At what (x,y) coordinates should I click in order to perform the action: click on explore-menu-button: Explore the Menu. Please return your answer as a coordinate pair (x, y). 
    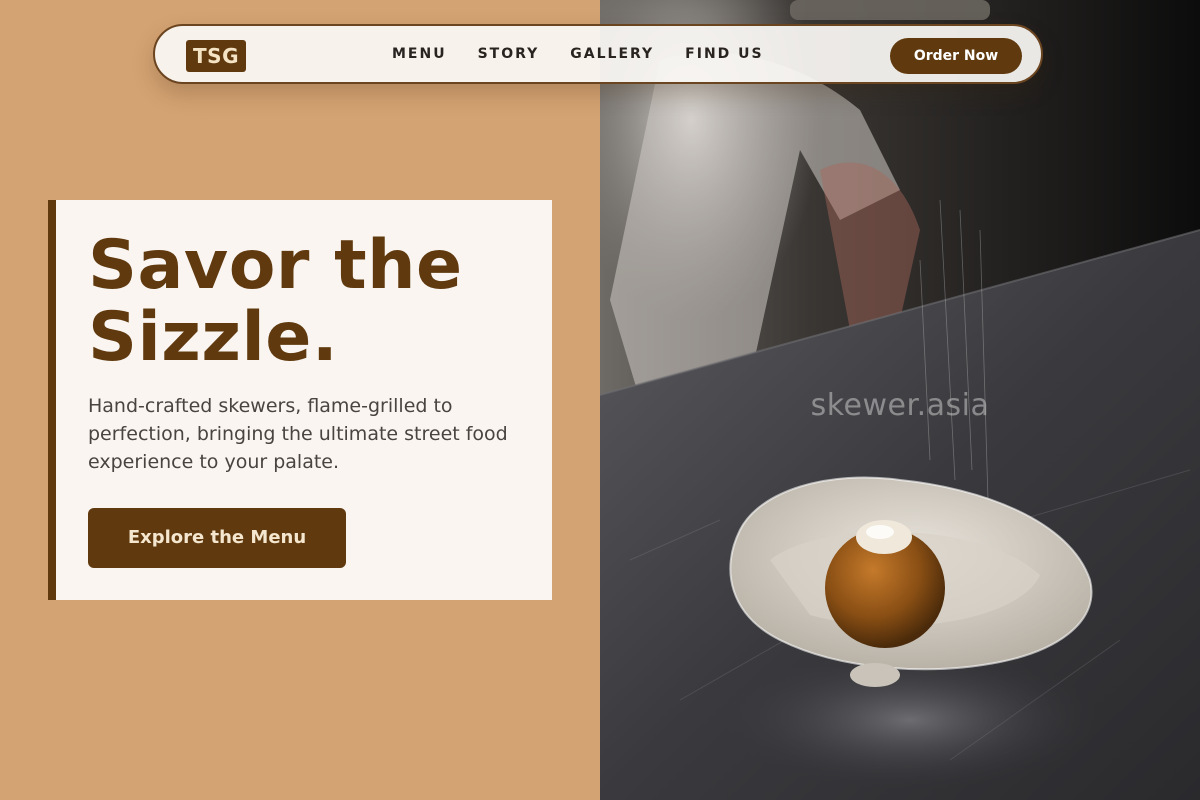
    Looking at the image, I should click on (217, 538).